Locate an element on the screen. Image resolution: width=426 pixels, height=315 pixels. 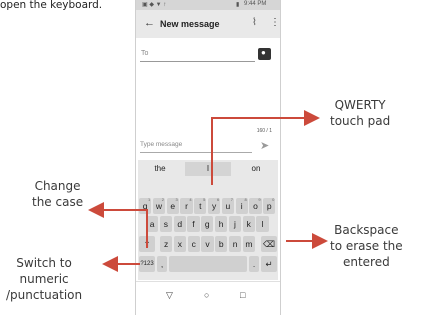
change-case-annotation: Change the case is located at coordinates (58, 194).